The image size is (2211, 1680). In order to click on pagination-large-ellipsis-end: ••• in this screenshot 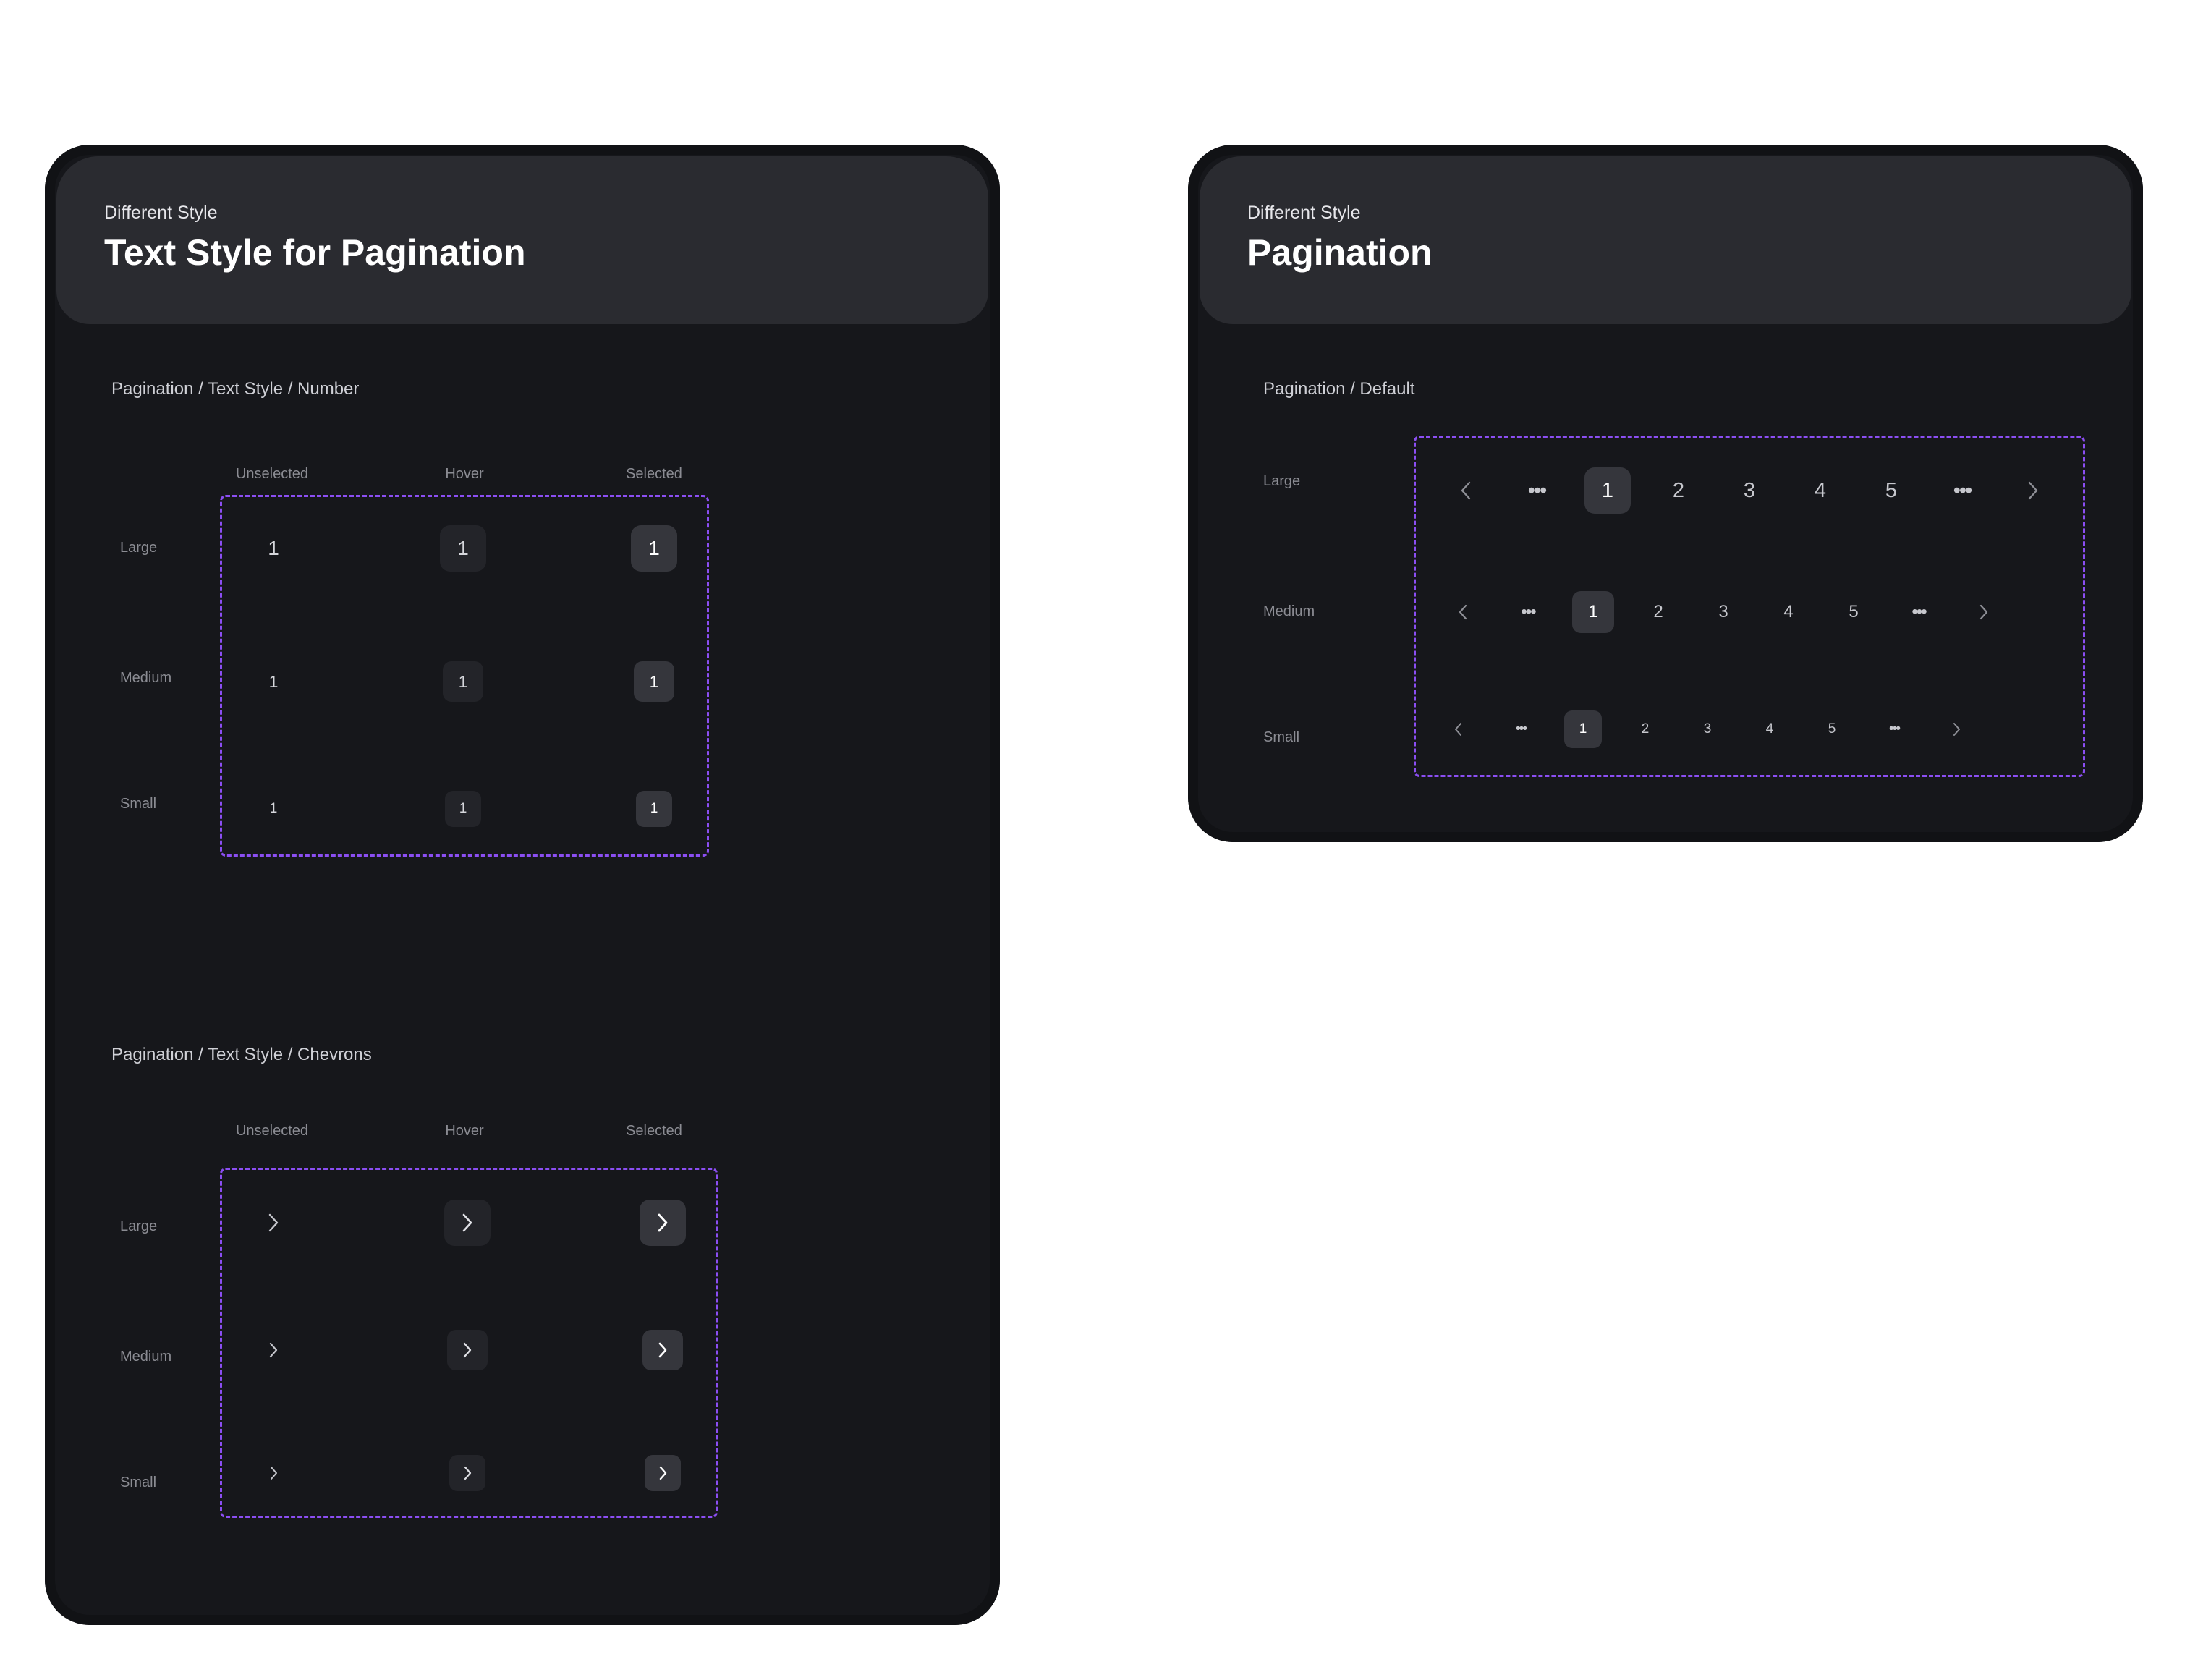, I will do `click(1962, 490)`.